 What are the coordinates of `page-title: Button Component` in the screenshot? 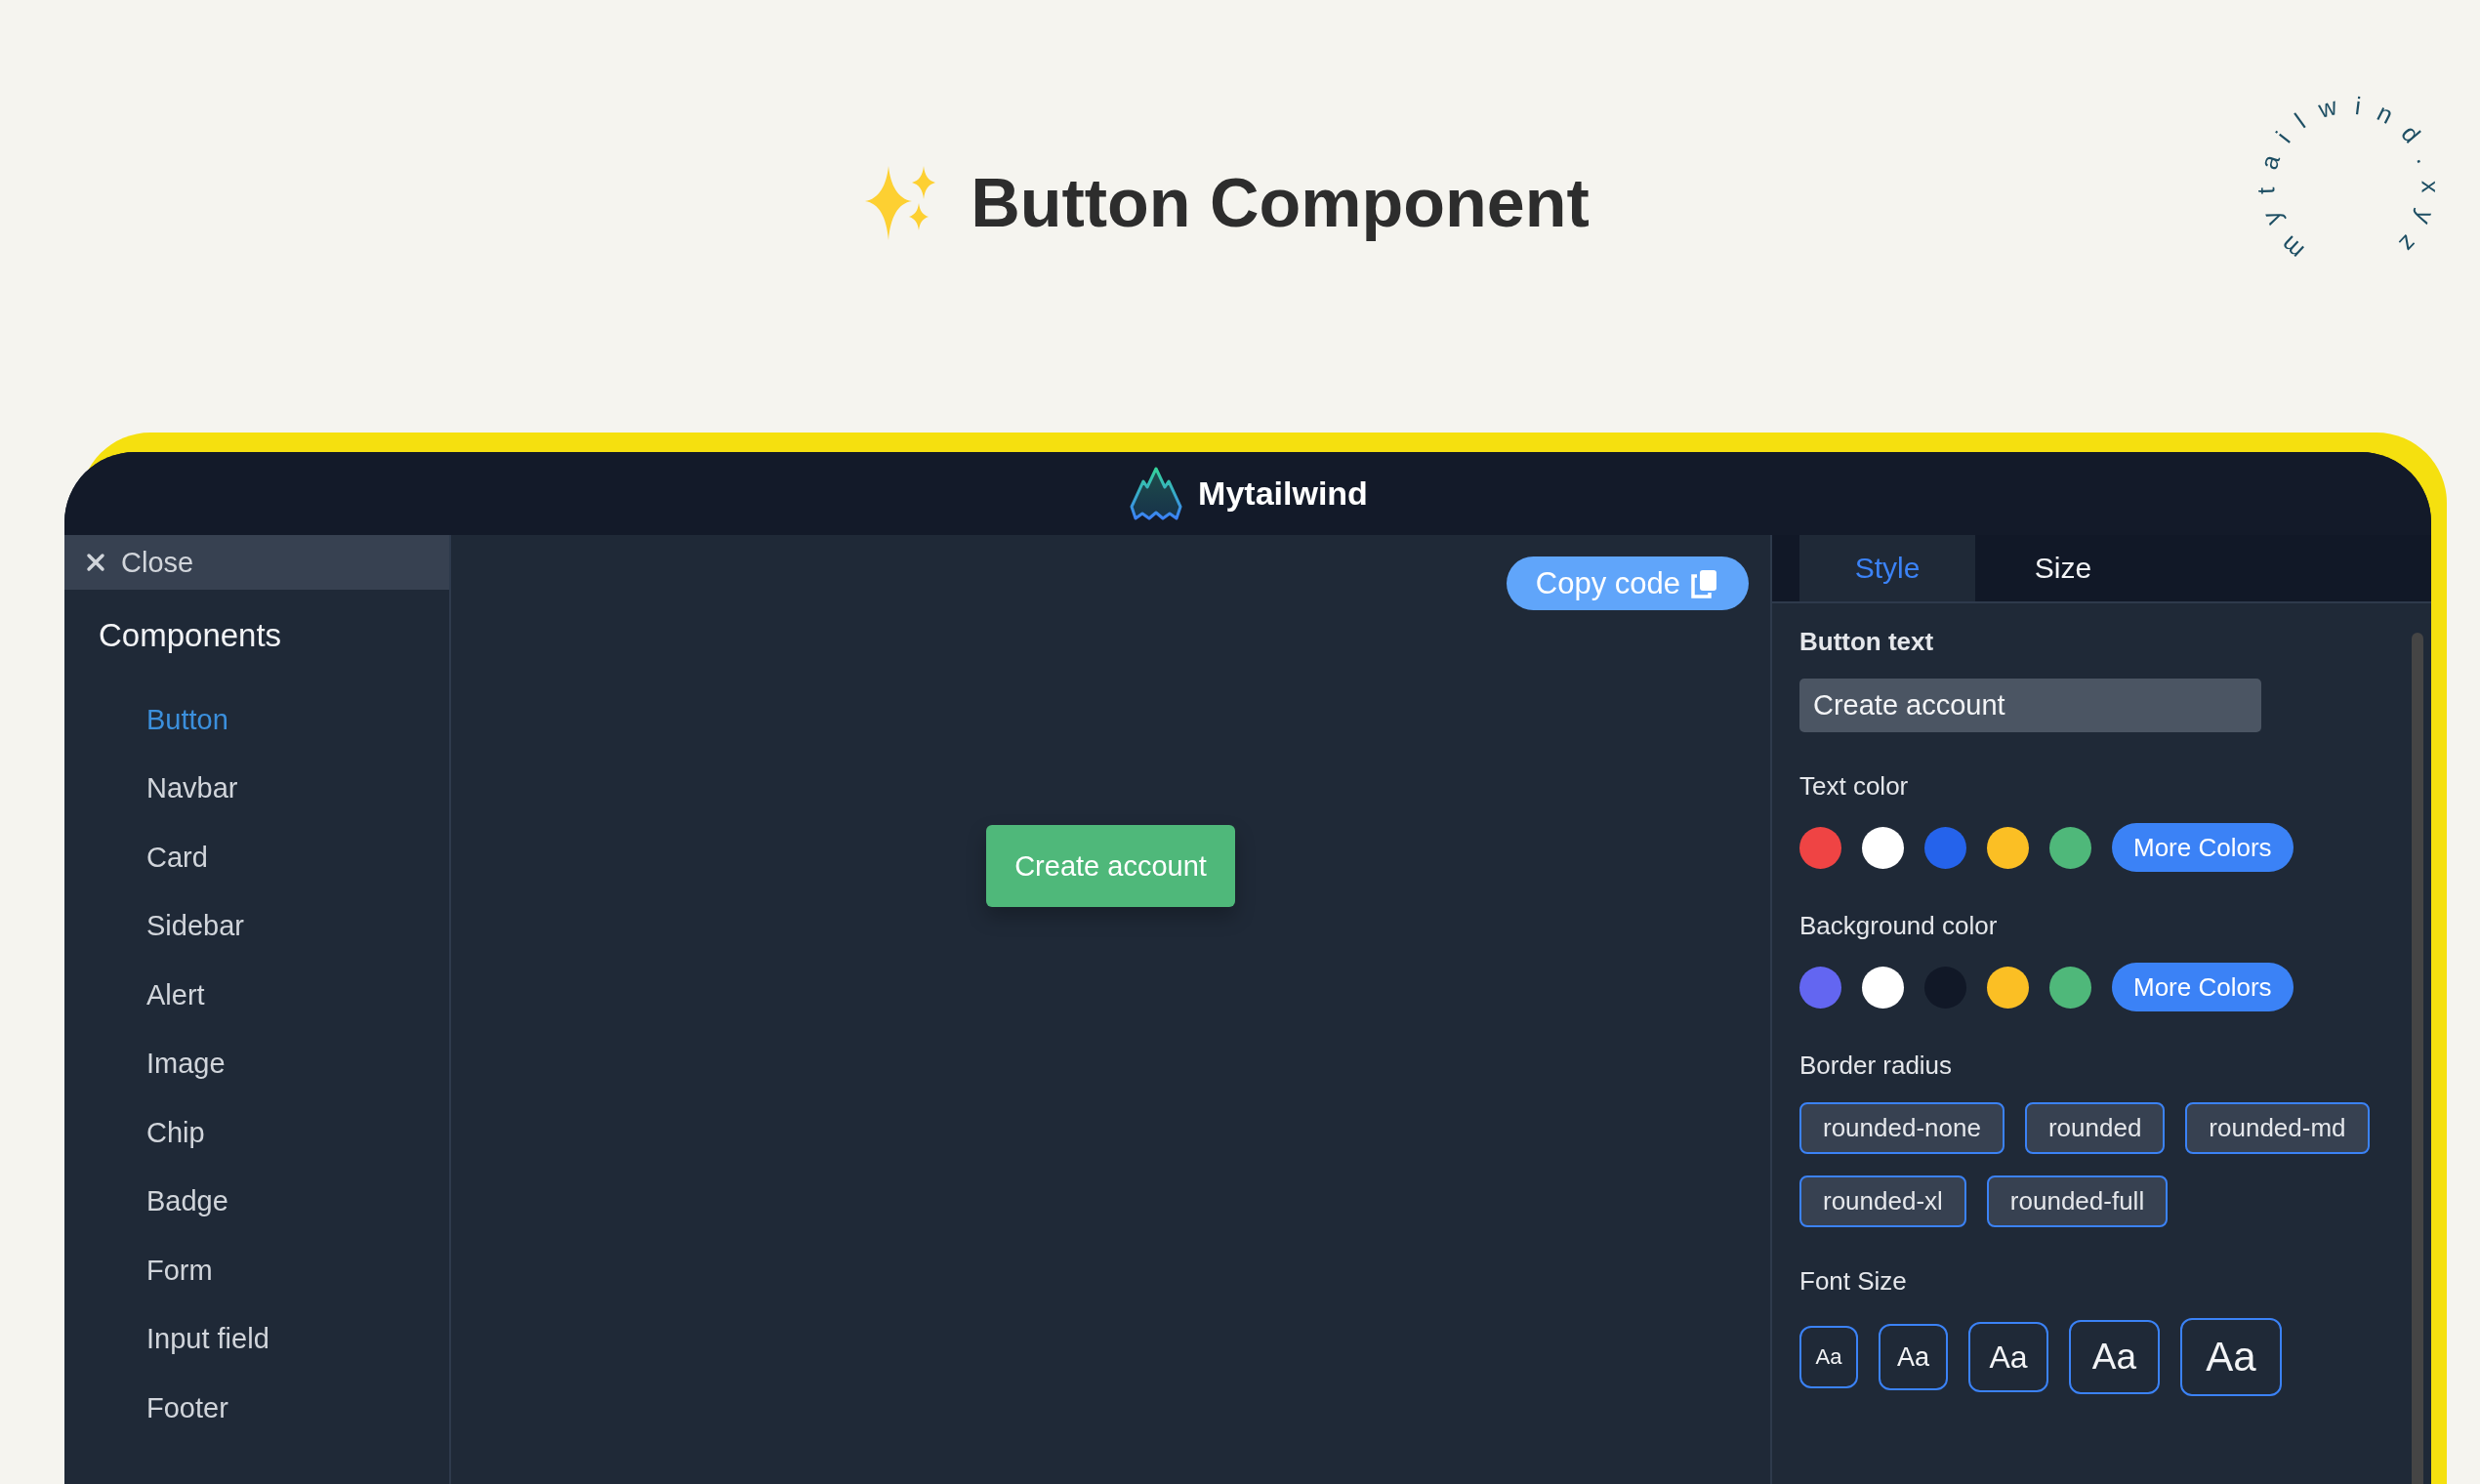 It's located at (1280, 203).